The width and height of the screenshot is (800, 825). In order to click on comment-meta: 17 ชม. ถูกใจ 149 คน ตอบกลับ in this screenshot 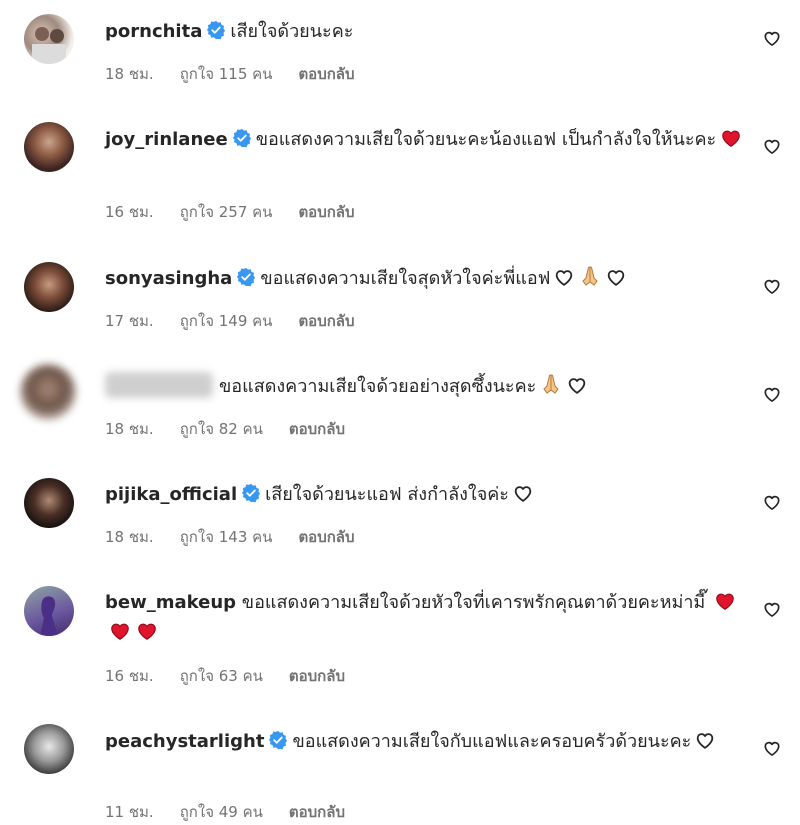, I will do `click(243, 321)`.